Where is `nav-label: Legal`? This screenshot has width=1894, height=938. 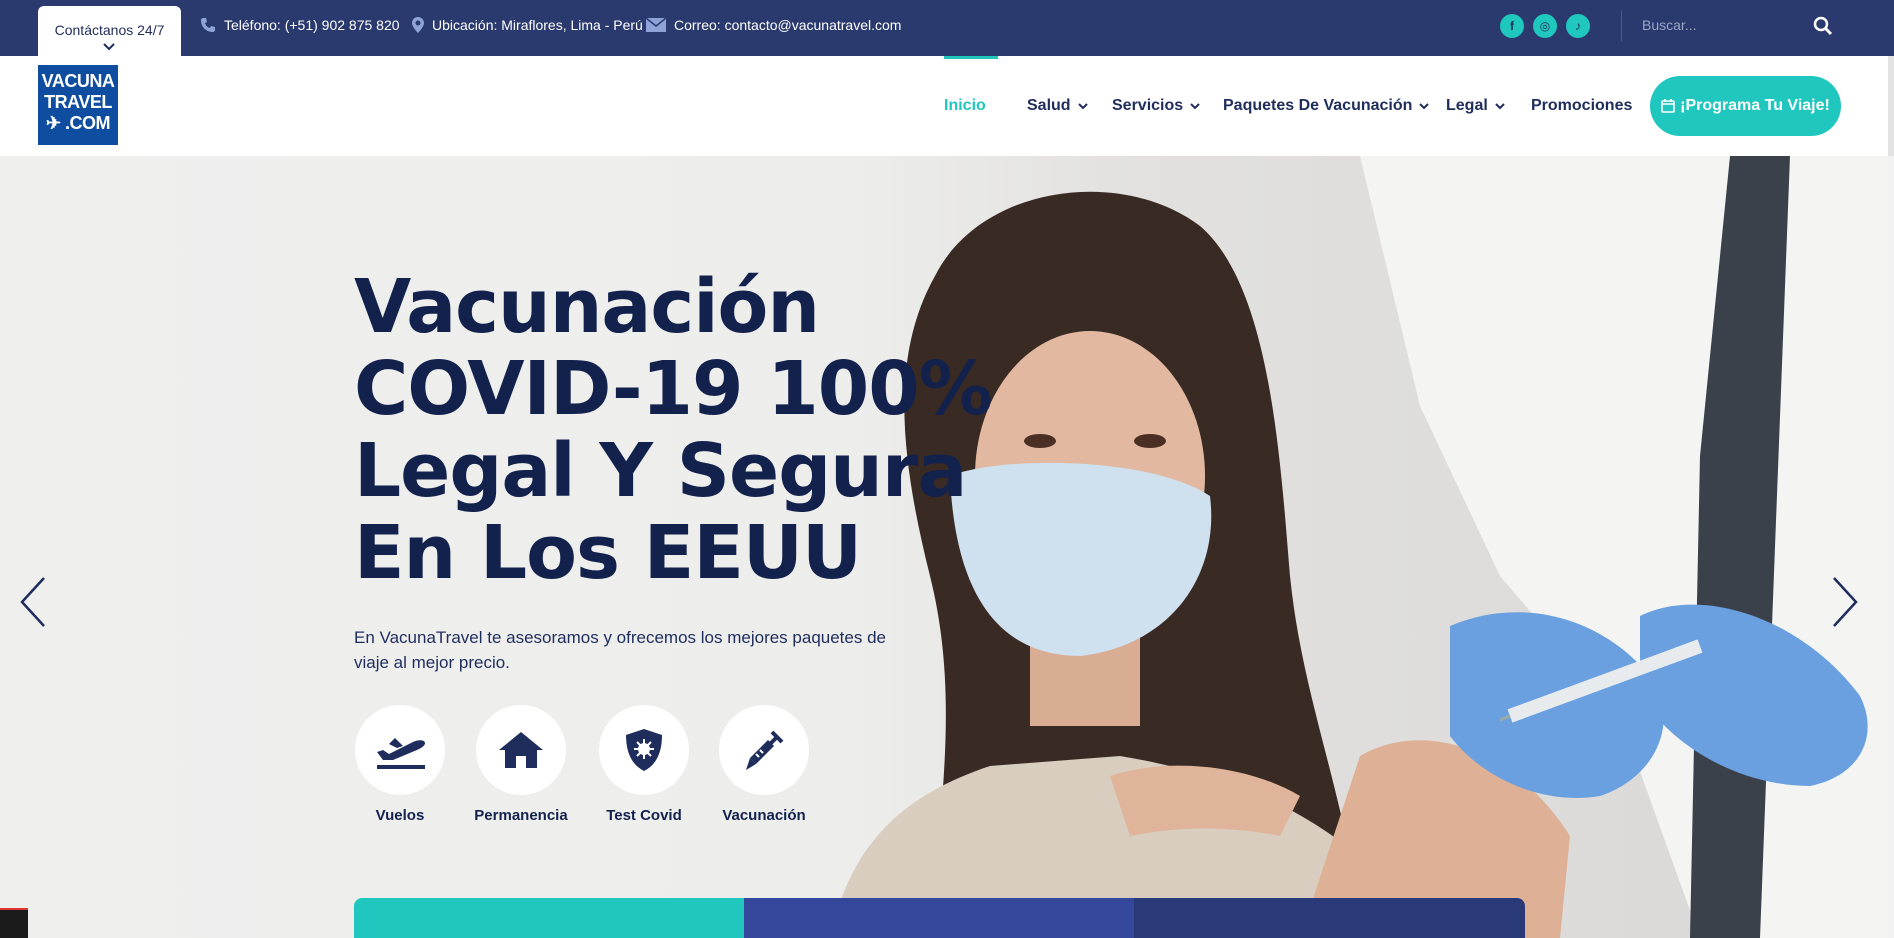 nav-label: Legal is located at coordinates (1467, 105).